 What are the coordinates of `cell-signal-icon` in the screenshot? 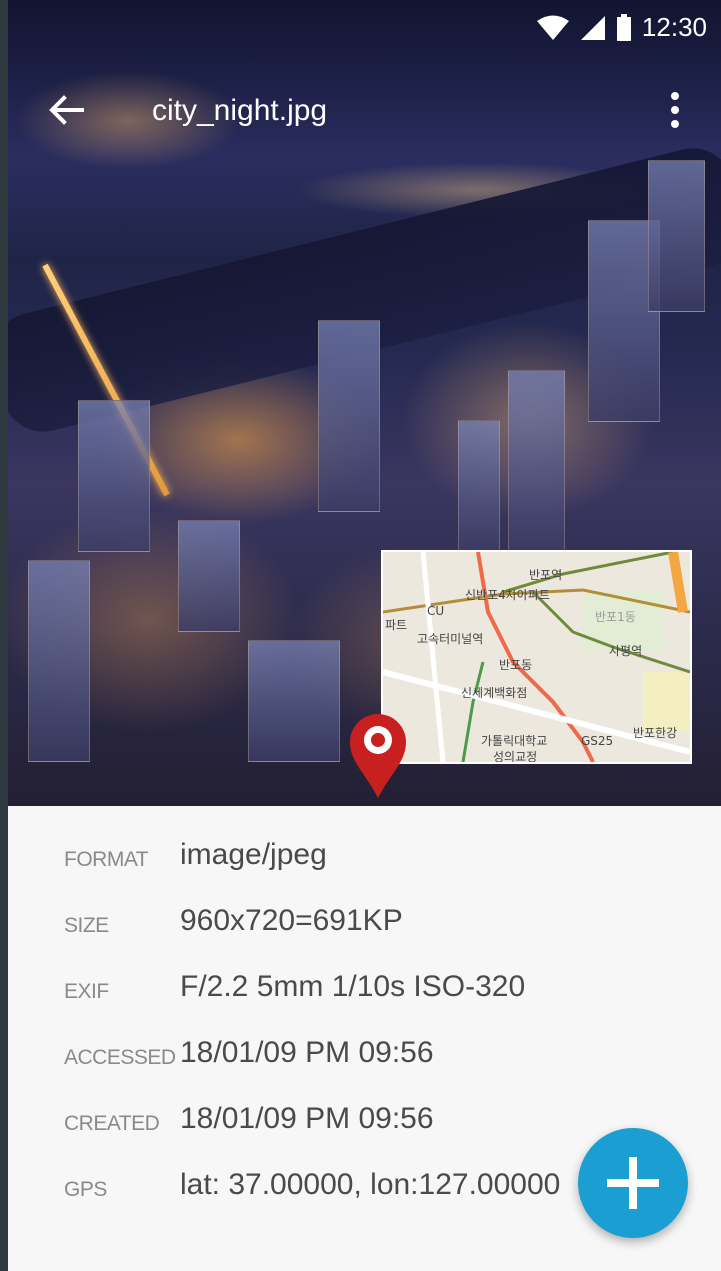 It's located at (592, 27).